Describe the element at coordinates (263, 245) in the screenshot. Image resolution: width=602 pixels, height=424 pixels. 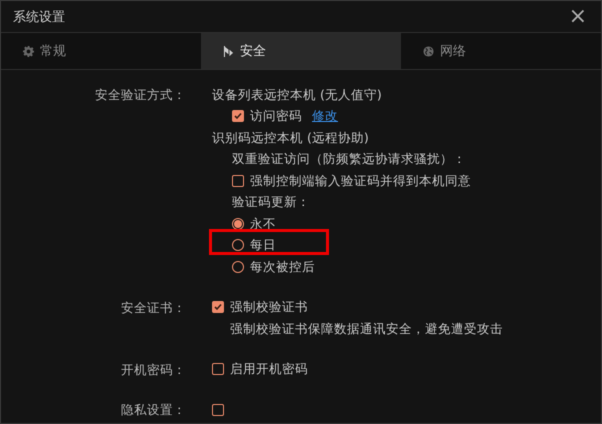
I see `radio-label: 每日` at that location.